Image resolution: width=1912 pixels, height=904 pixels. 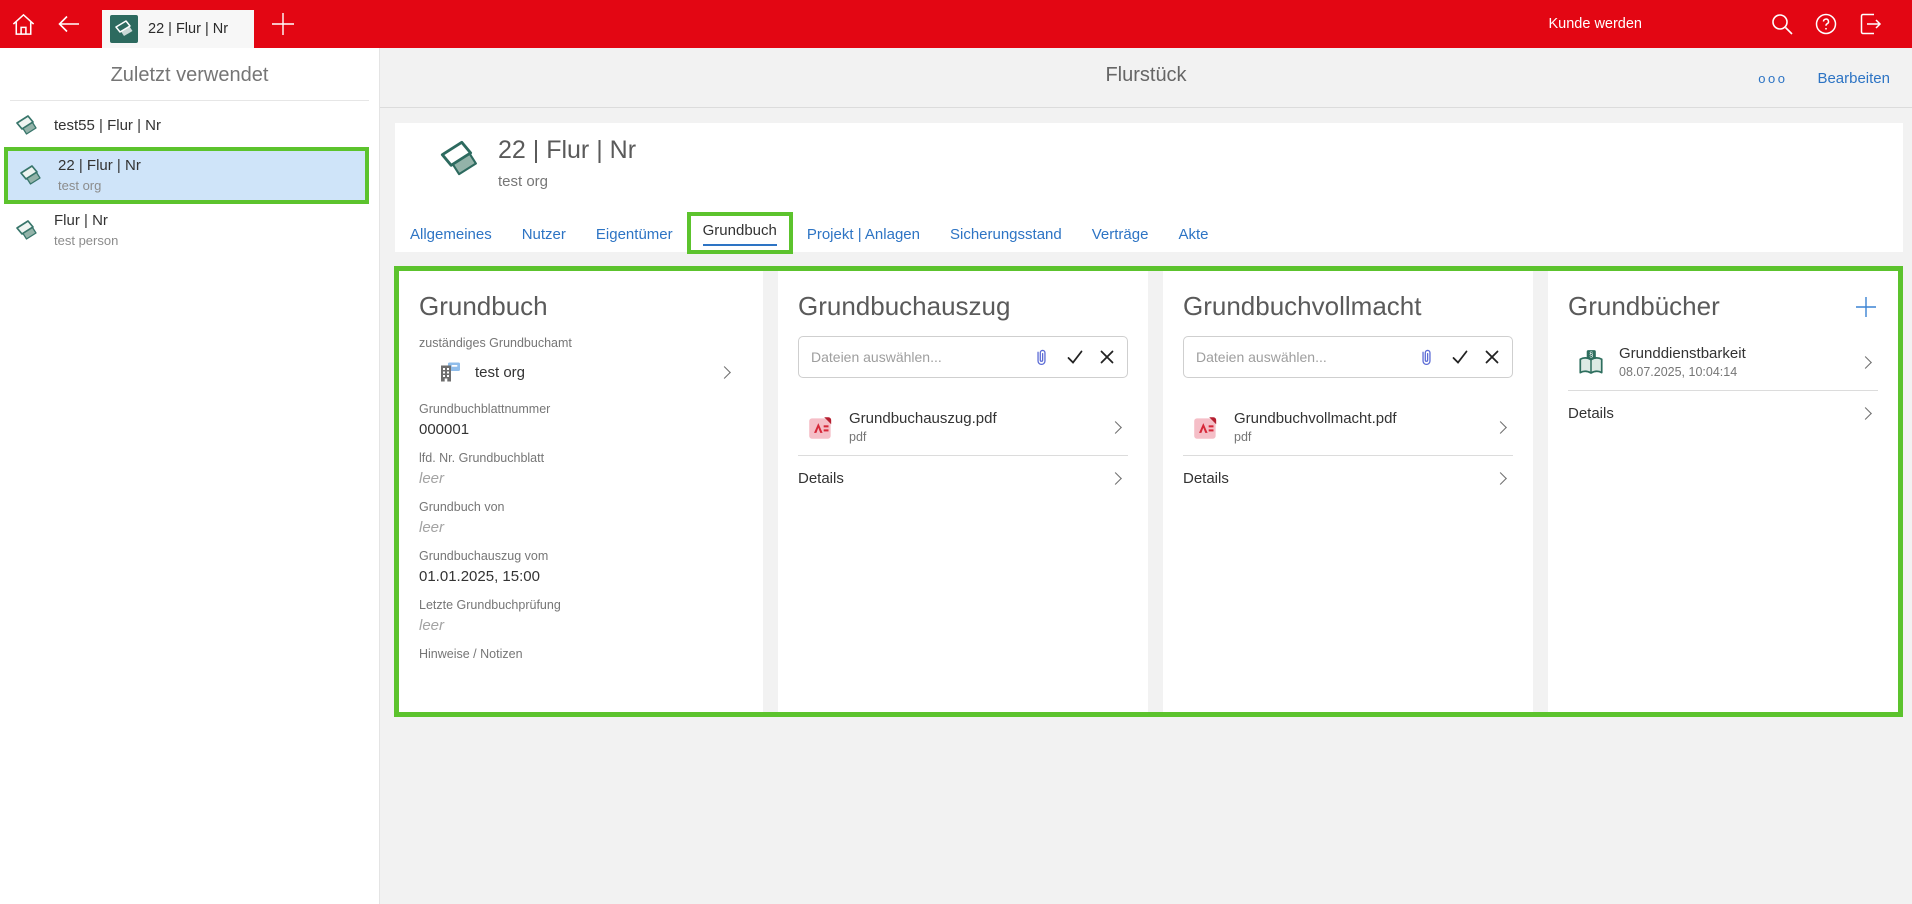 What do you see at coordinates (1146, 75) in the screenshot?
I see `page-title: Flurstück` at bounding box center [1146, 75].